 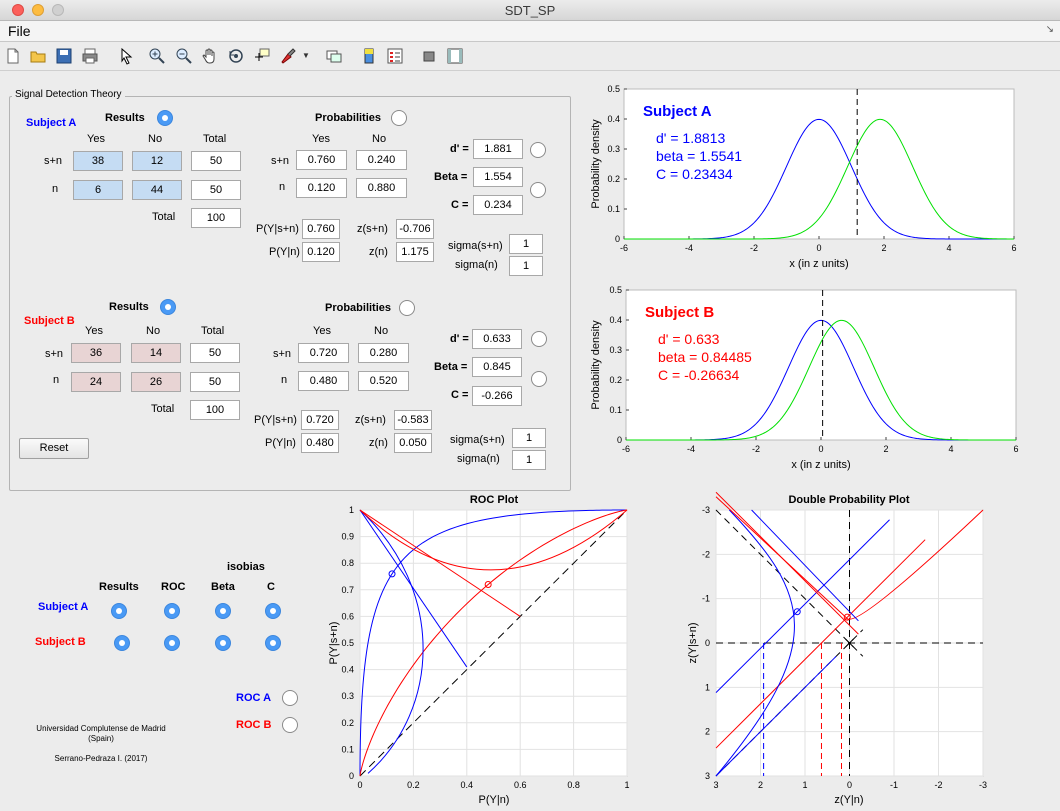 I want to click on zoom-out-icon, so click(x=184, y=56).